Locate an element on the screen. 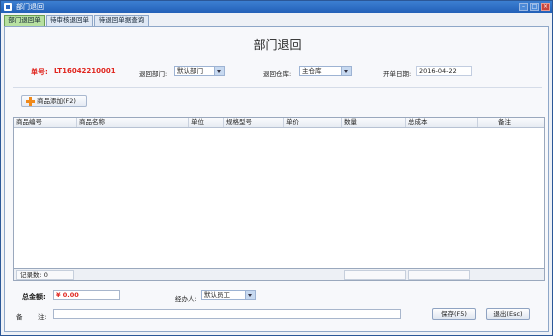  add-product-label: 商品添加(F2) is located at coordinates (56, 101).